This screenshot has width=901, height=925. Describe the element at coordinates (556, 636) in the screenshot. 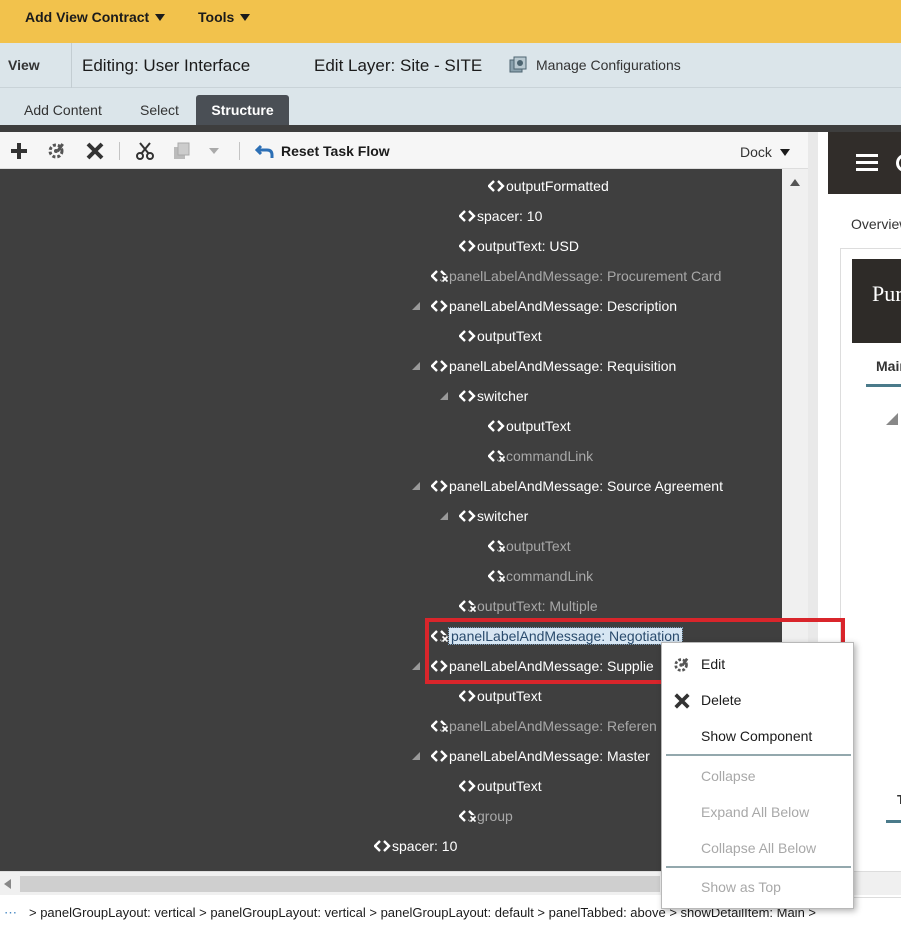

I see `tree-node: panelLabelAndMessage: Negotiation` at that location.